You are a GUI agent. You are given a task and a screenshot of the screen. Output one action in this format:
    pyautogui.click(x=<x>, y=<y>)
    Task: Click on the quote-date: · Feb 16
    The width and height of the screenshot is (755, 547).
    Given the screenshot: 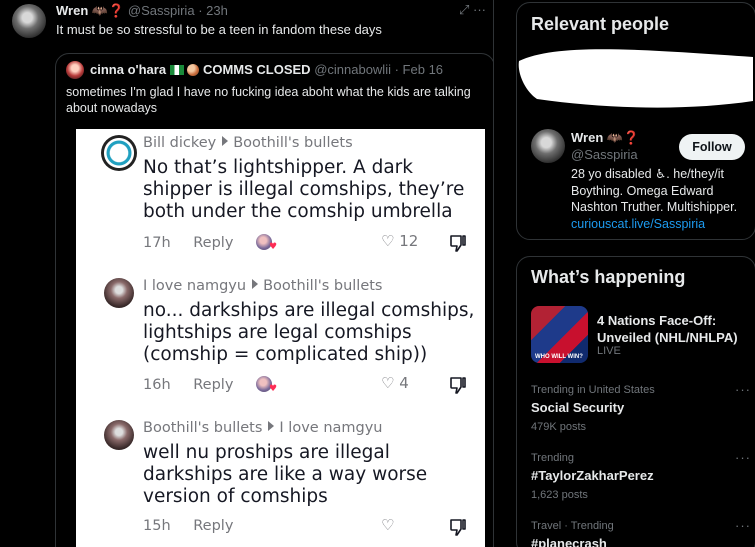 What is the action you would take?
    pyautogui.click(x=419, y=69)
    